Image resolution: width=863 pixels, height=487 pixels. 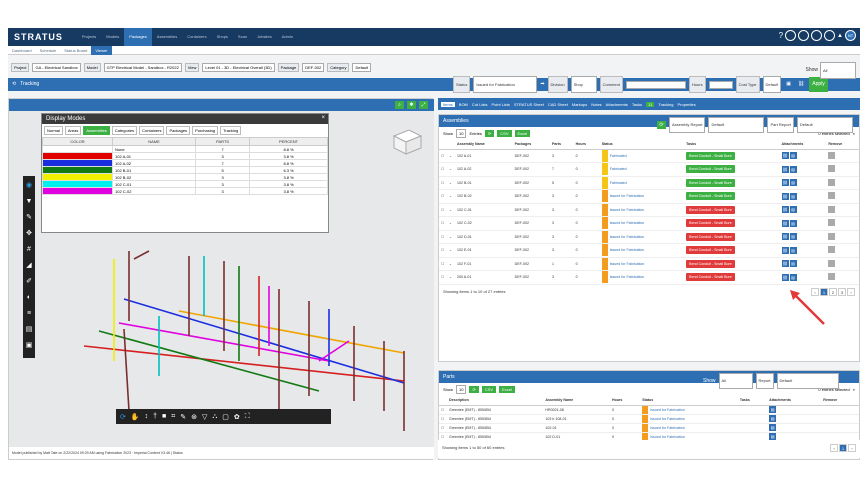 I want to click on parts-refresh-button: ⟳, so click(x=474, y=389).